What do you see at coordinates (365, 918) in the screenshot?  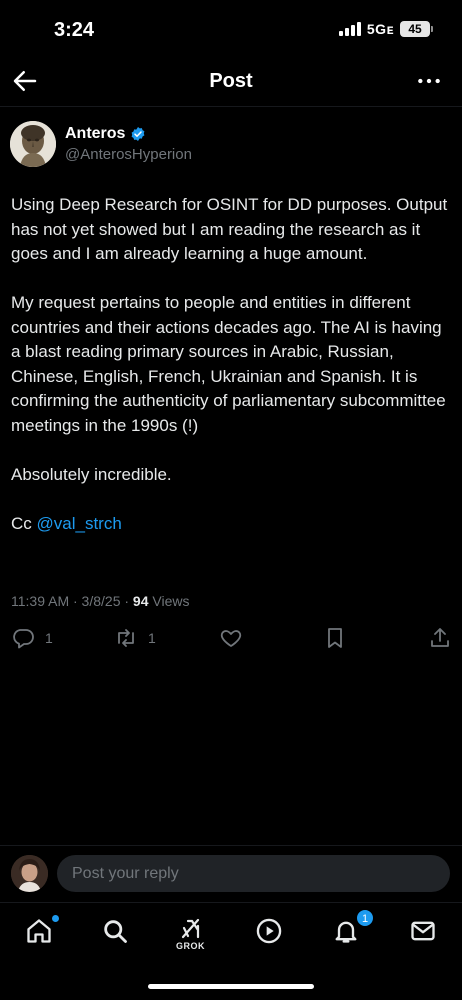 I see `notifications-badge: 1` at bounding box center [365, 918].